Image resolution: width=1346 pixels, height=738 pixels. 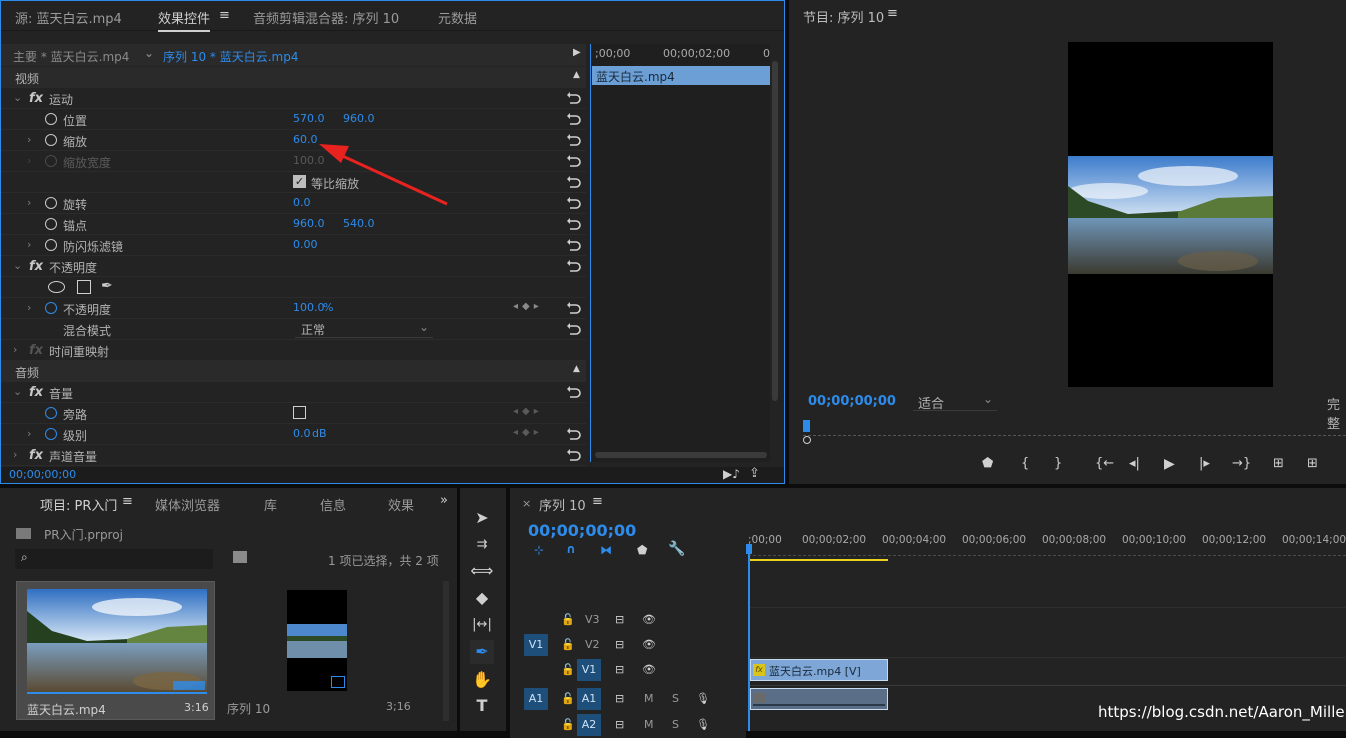 I want to click on program-title: 节目: 序列 10, so click(x=843, y=16).